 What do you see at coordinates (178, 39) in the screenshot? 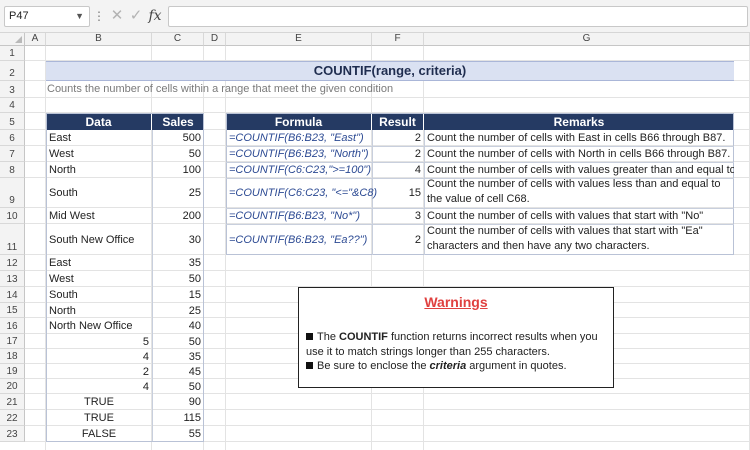
I see `column-header-c: C` at bounding box center [178, 39].